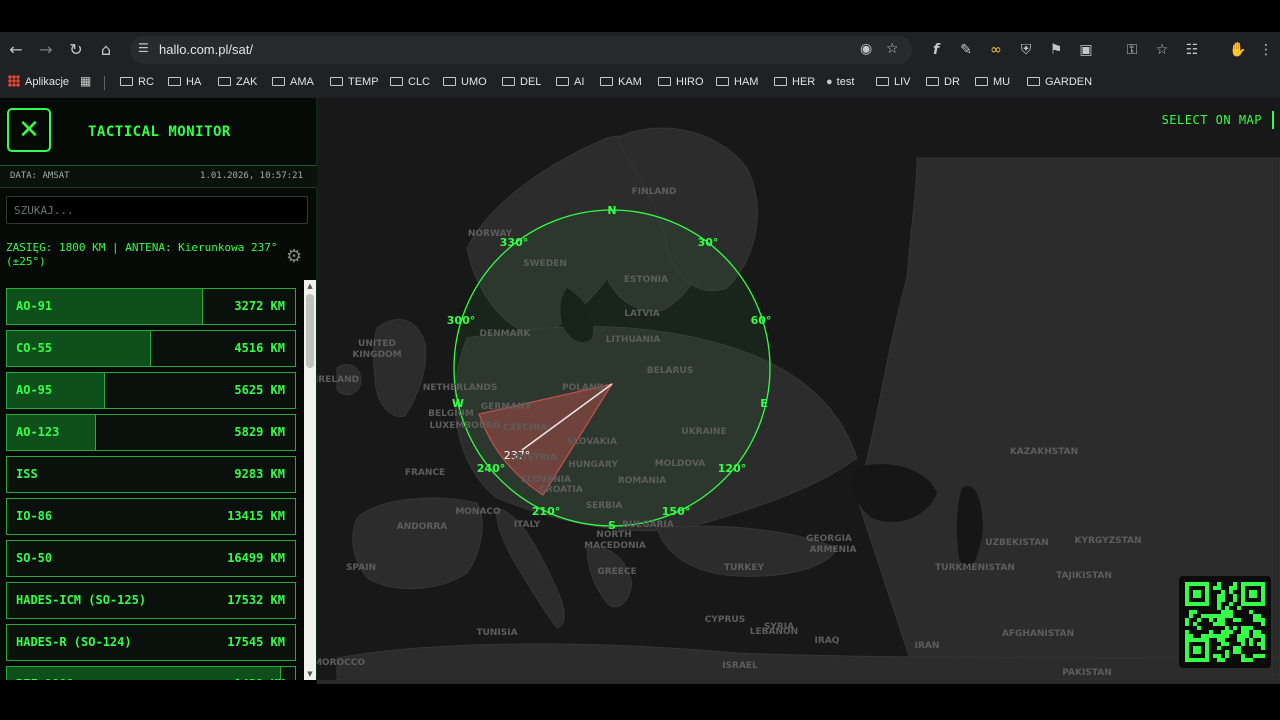 The height and width of the screenshot is (720, 1280). Describe the element at coordinates (943, 82) in the screenshot. I see `bookmark-folder: DR` at that location.